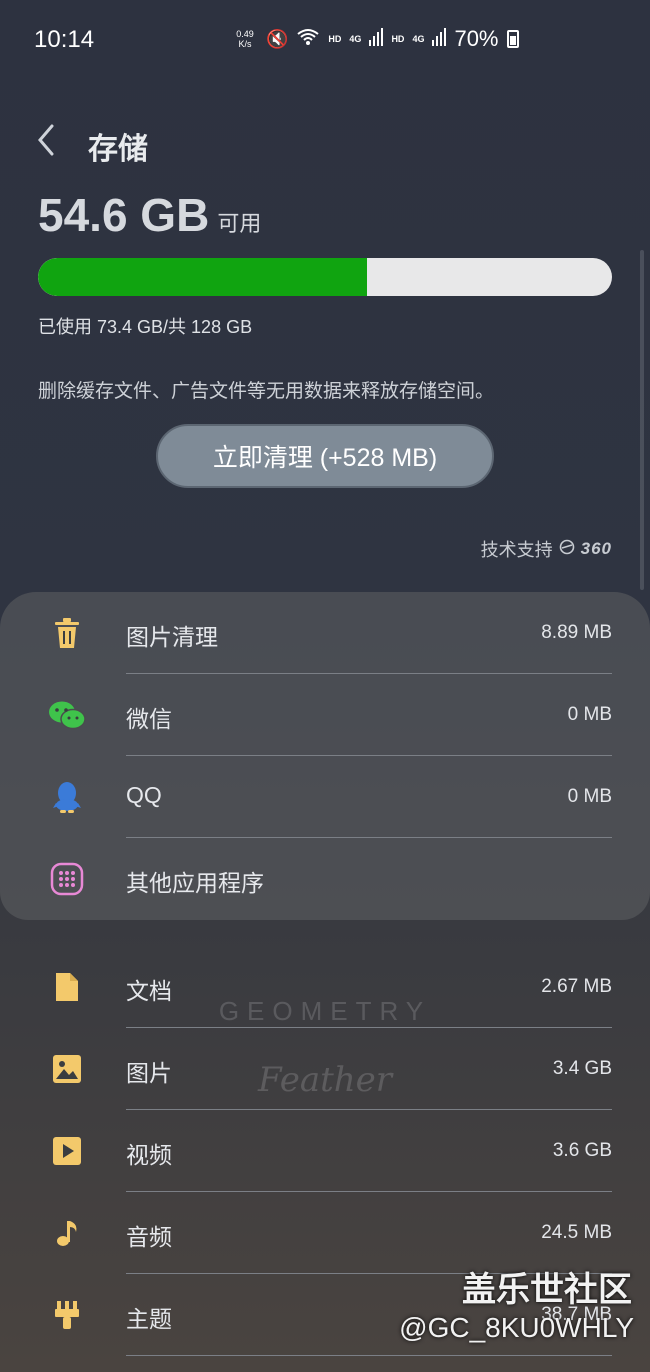  What do you see at coordinates (325, 1151) in the screenshot?
I see `list-item-videos: 视频 3.6 GB` at bounding box center [325, 1151].